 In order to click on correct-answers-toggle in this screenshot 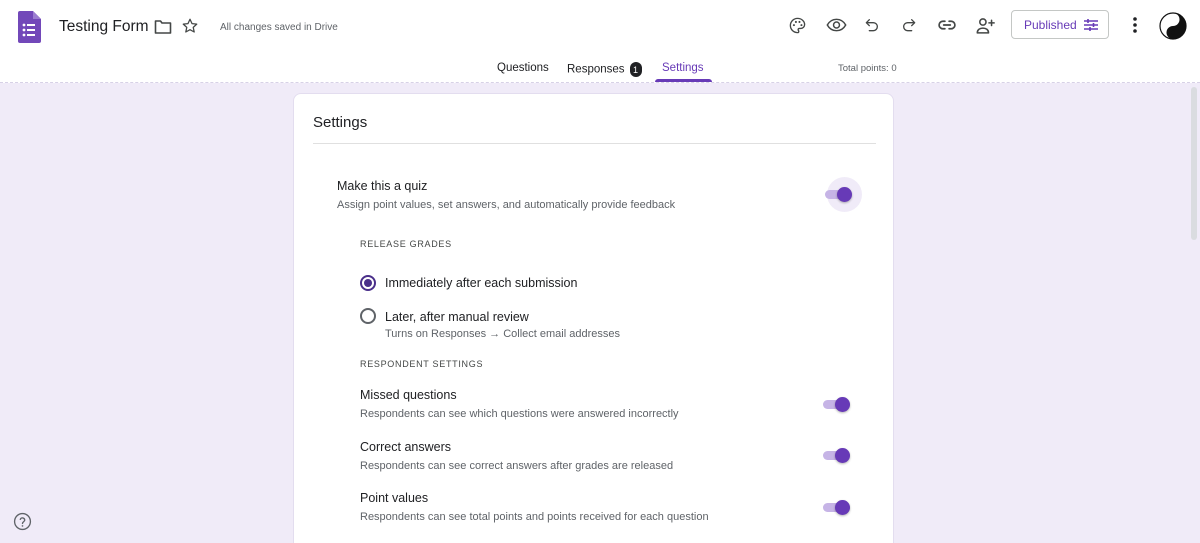, I will do `click(838, 455)`.